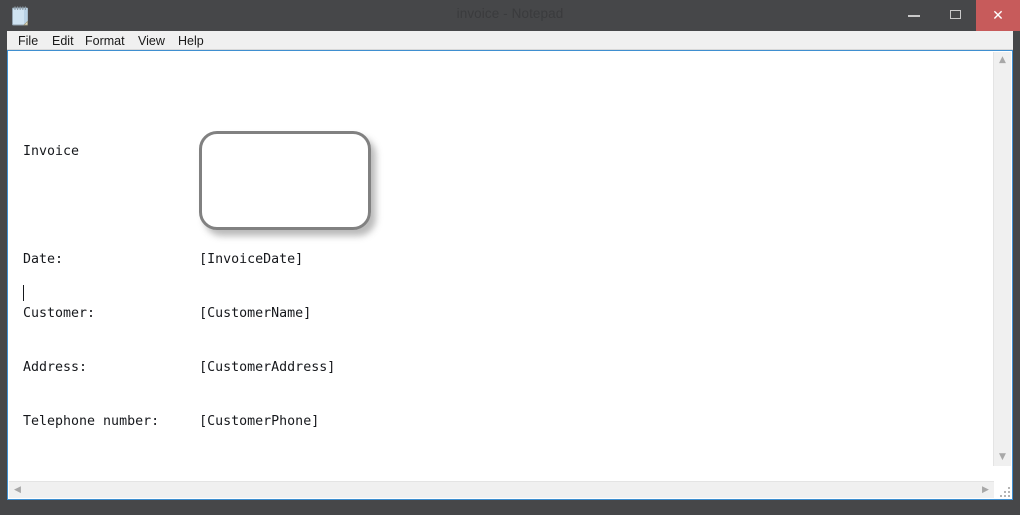 The image size is (1020, 515). What do you see at coordinates (28, 41) in the screenshot?
I see `menu-item-file: File` at bounding box center [28, 41].